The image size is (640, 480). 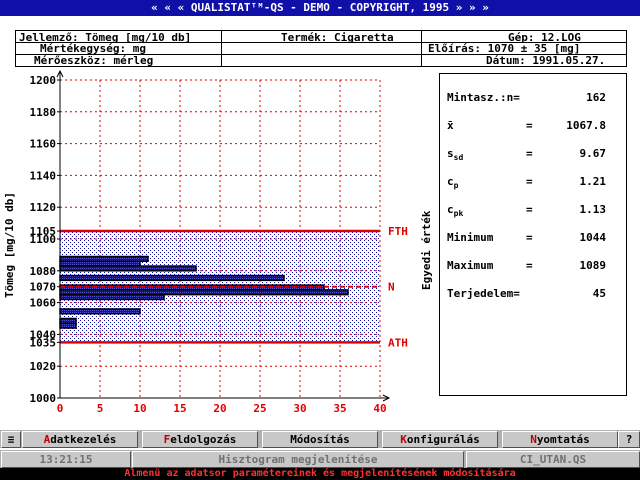 What do you see at coordinates (470, 237) in the screenshot?
I see `stat-label: Minimum` at bounding box center [470, 237].